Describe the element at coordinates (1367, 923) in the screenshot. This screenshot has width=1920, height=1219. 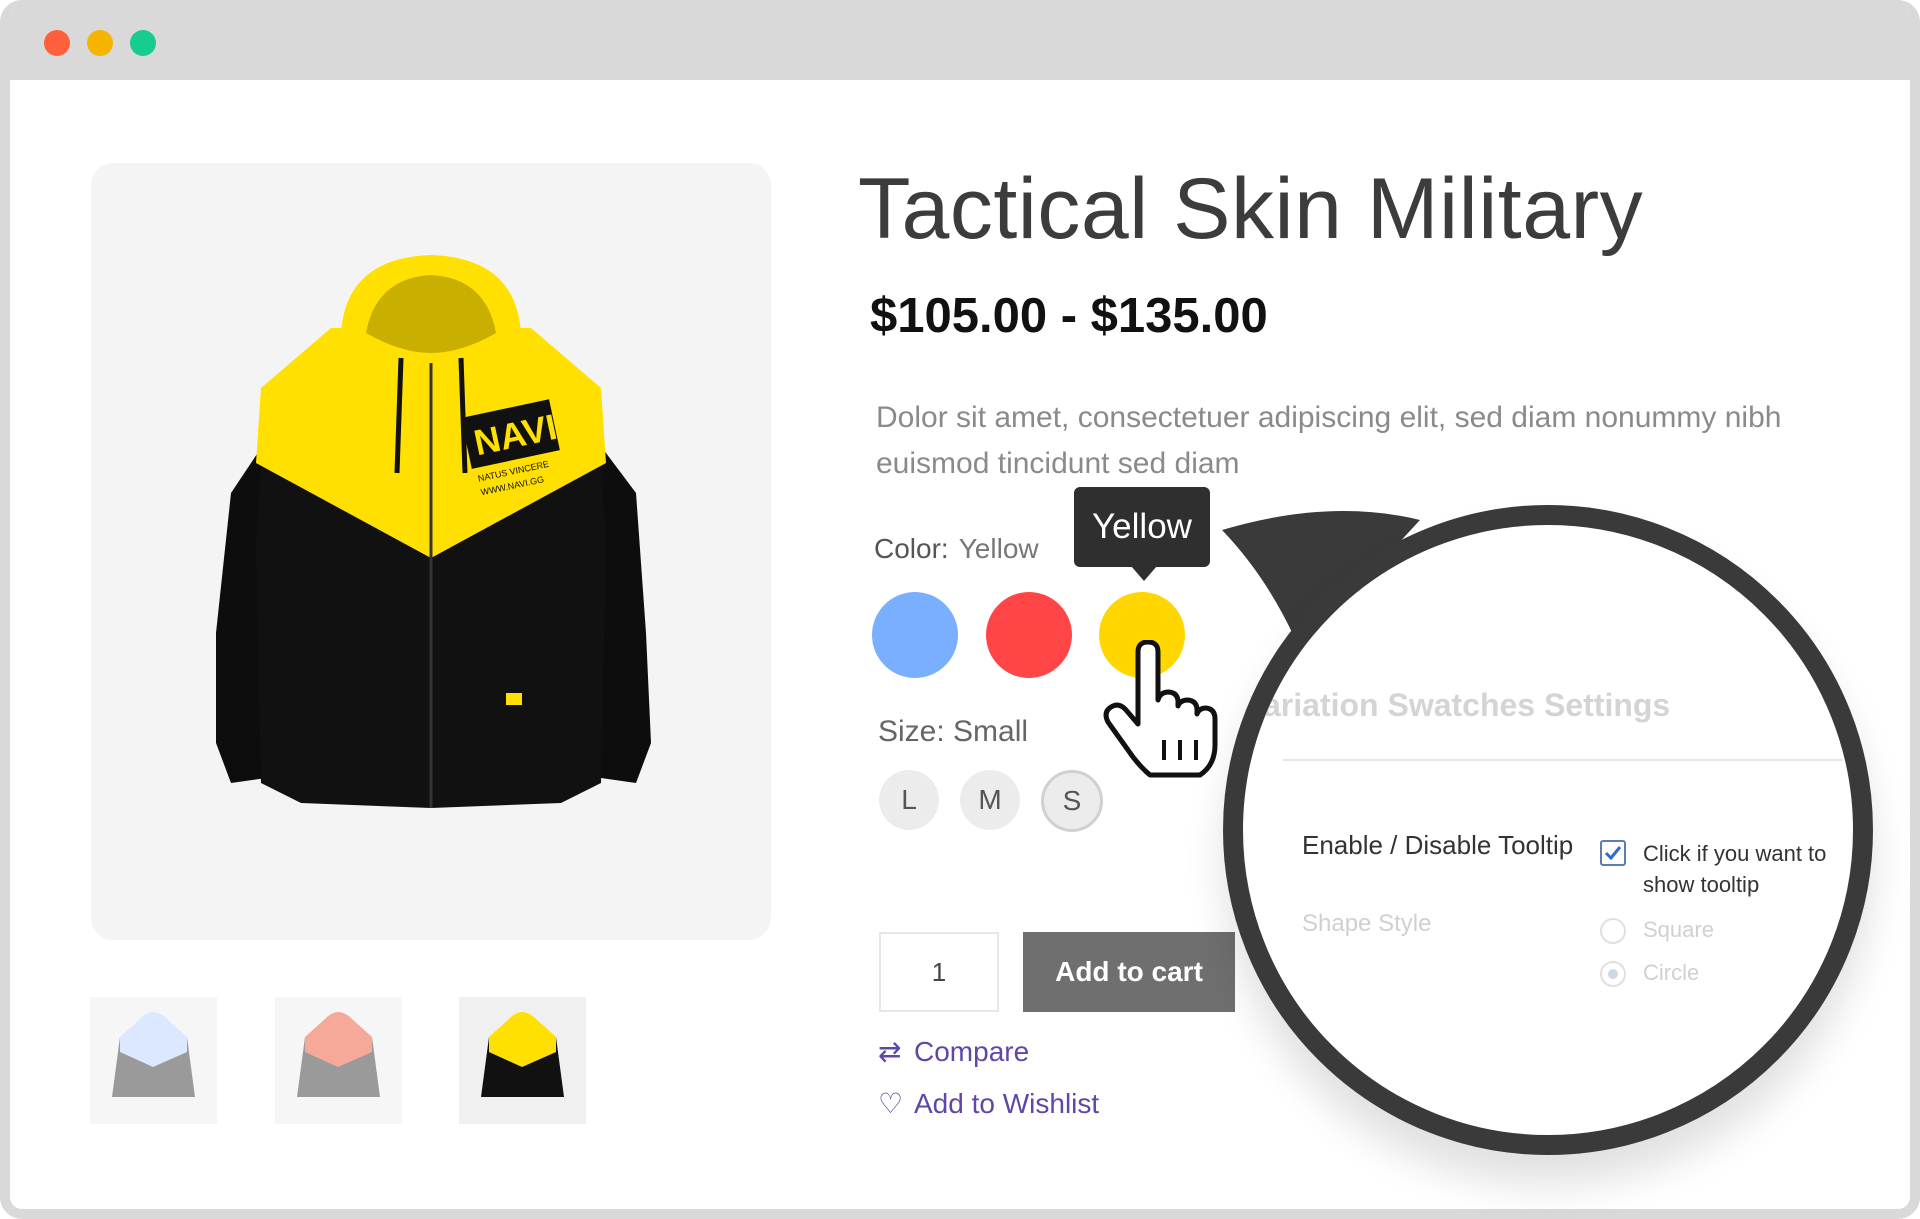
I see `shape-style-label: Shape Style` at that location.